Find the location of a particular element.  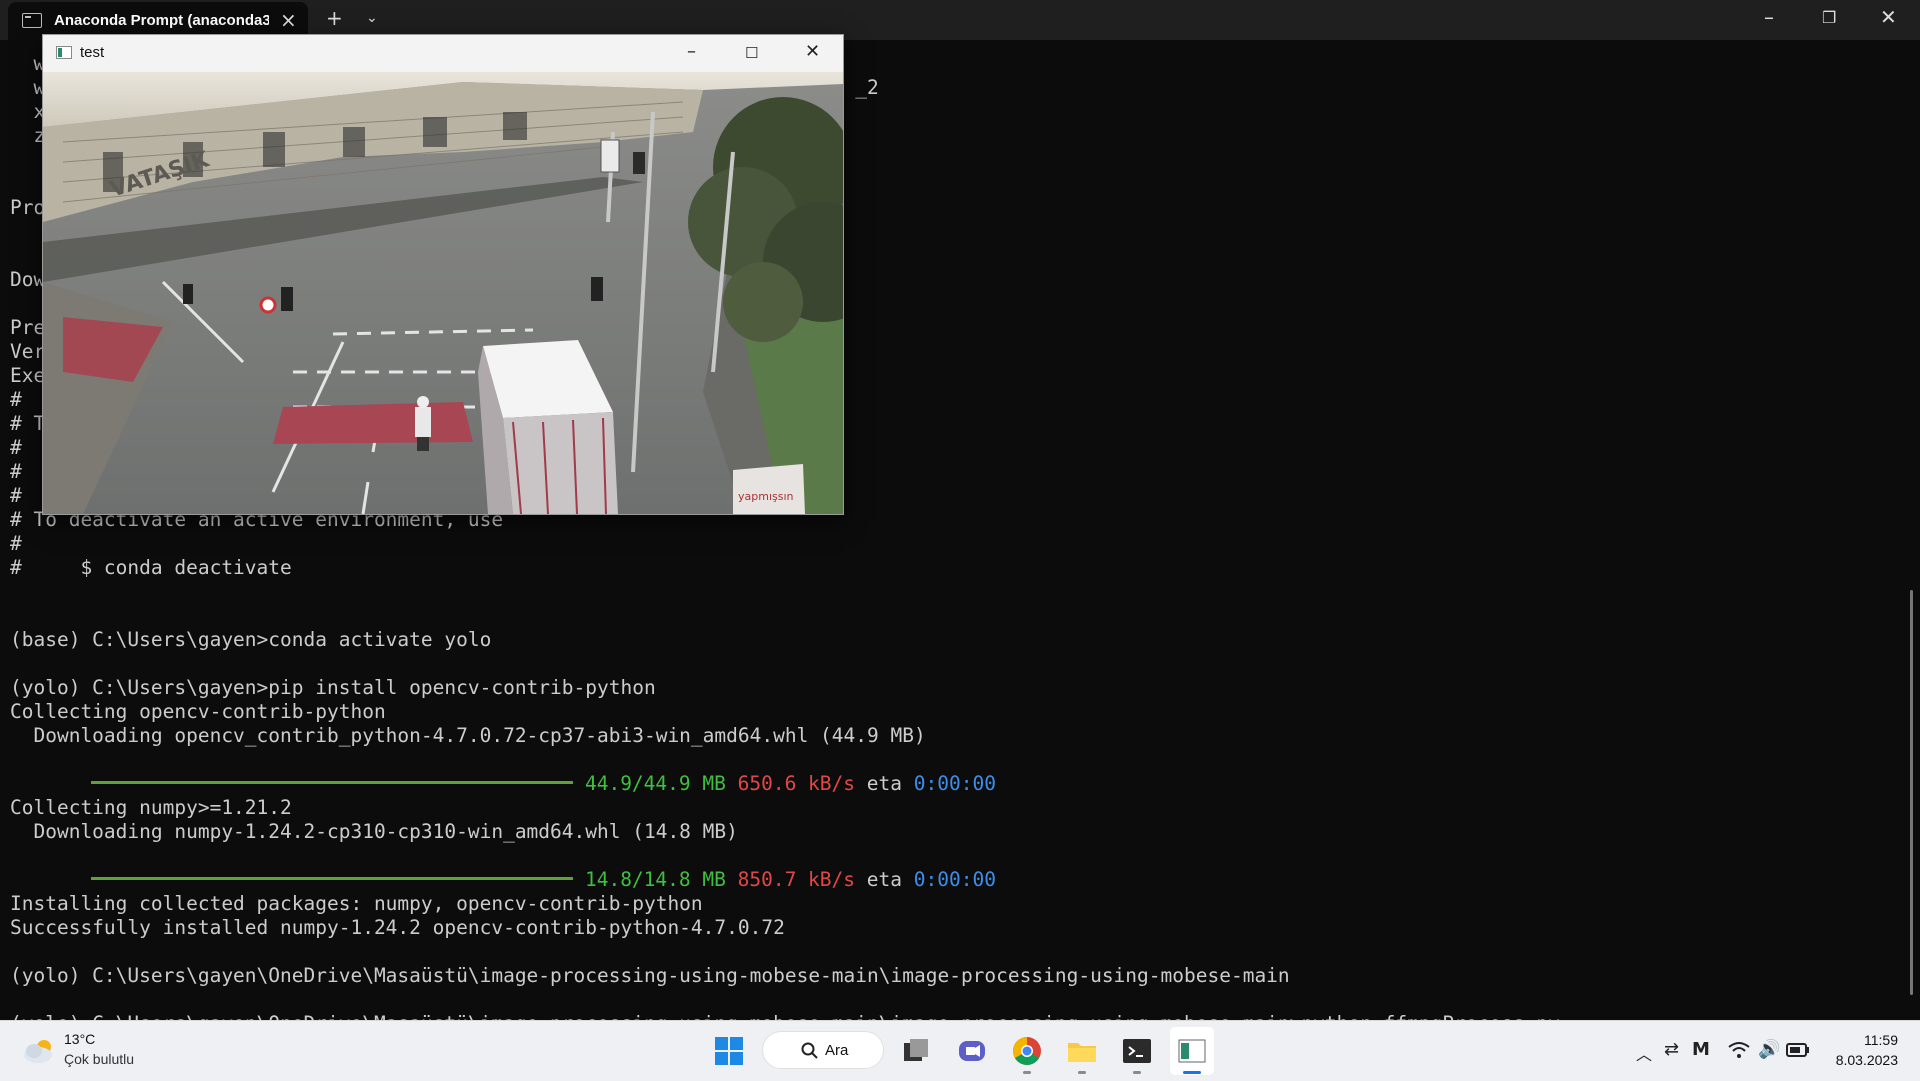

weather-cloud-icon is located at coordinates (39, 1051).